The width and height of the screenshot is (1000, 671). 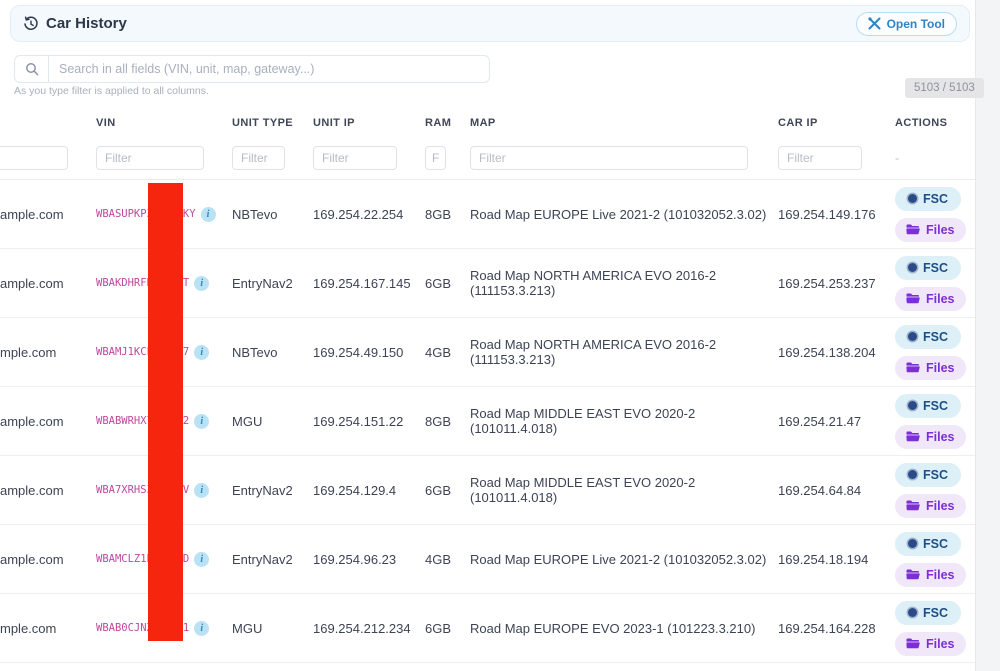 I want to click on car-ip-value: 169.254.164.228, so click(x=827, y=628).